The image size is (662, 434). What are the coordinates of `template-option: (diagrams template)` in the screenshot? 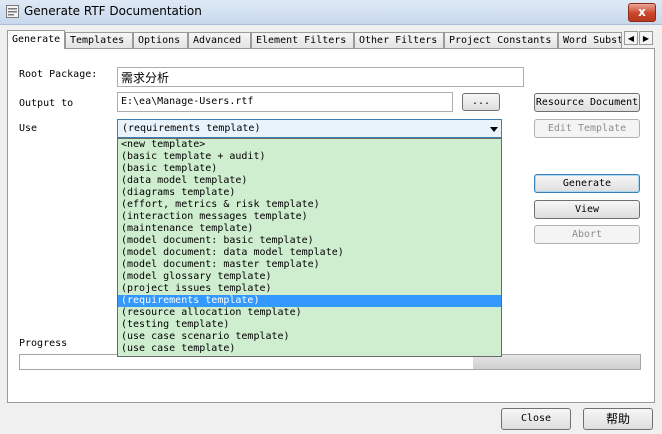 It's located at (309, 193).